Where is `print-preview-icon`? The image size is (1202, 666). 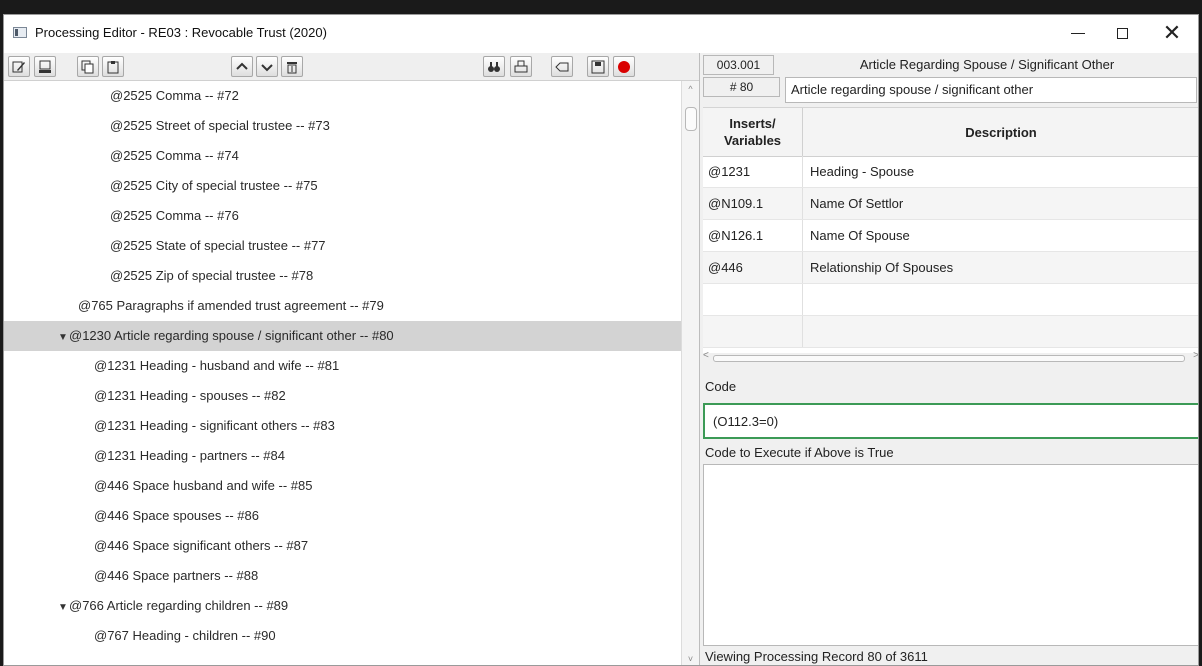 print-preview-icon is located at coordinates (45, 66).